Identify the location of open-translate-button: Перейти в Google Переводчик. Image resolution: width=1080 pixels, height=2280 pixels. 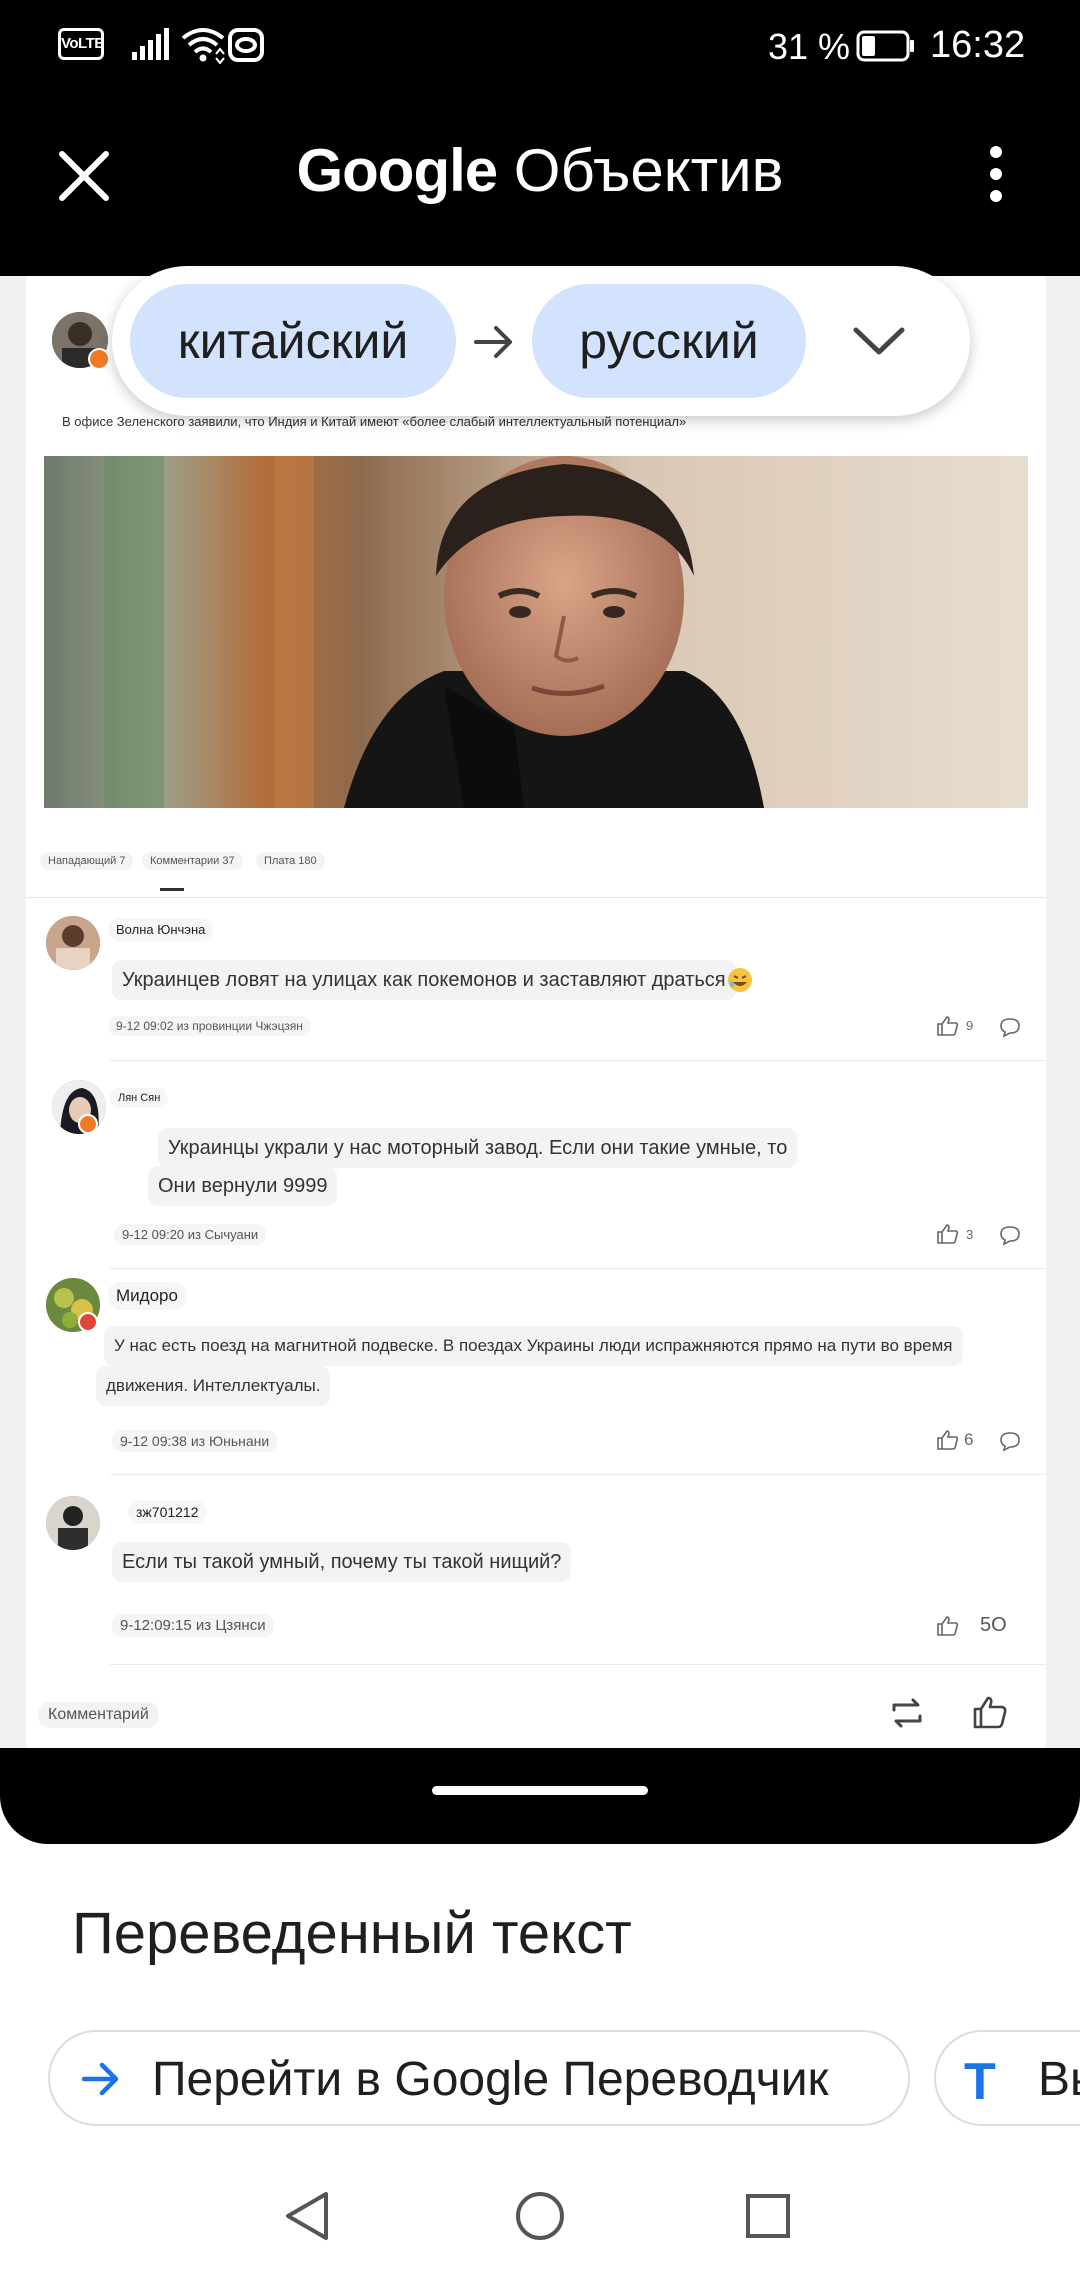
(479, 2078).